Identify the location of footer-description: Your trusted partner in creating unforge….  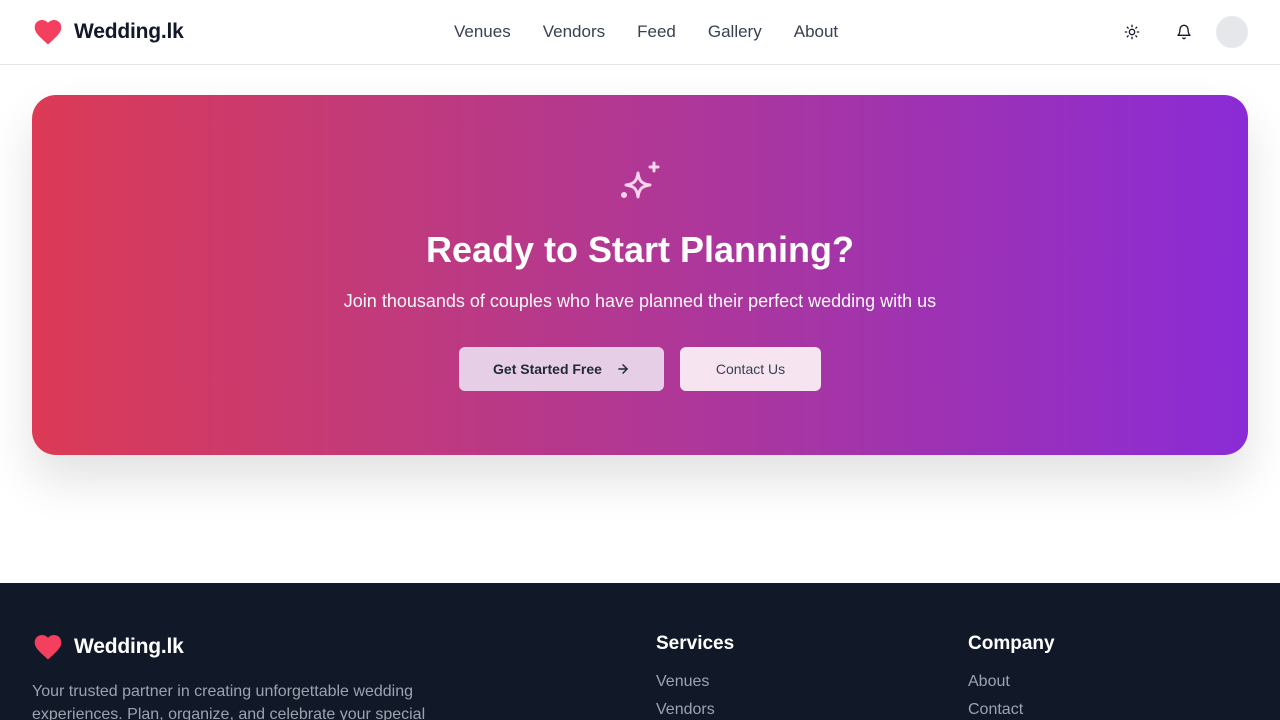
(229, 701).